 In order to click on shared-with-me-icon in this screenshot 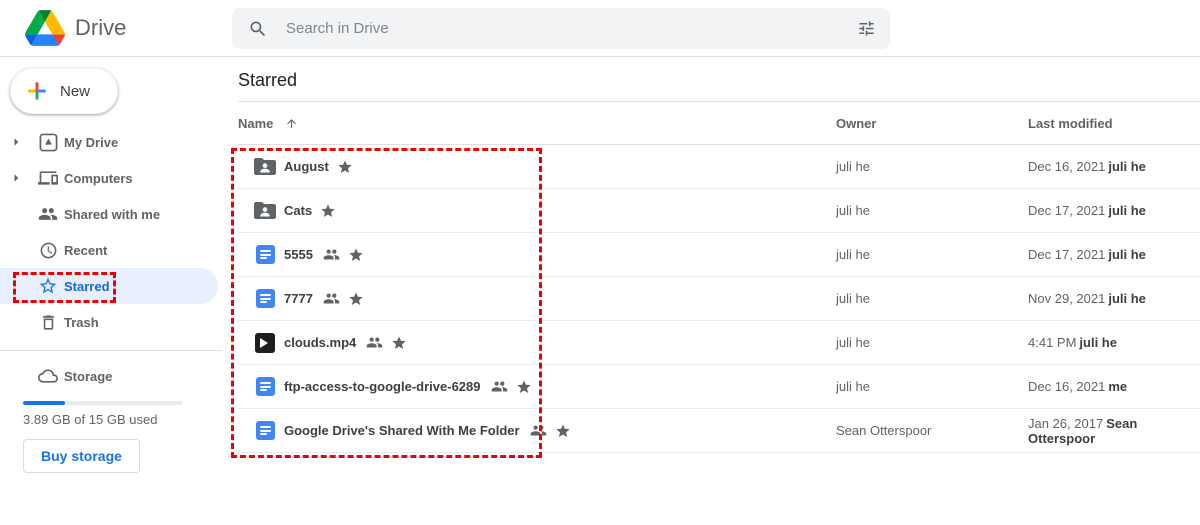, I will do `click(48, 214)`.